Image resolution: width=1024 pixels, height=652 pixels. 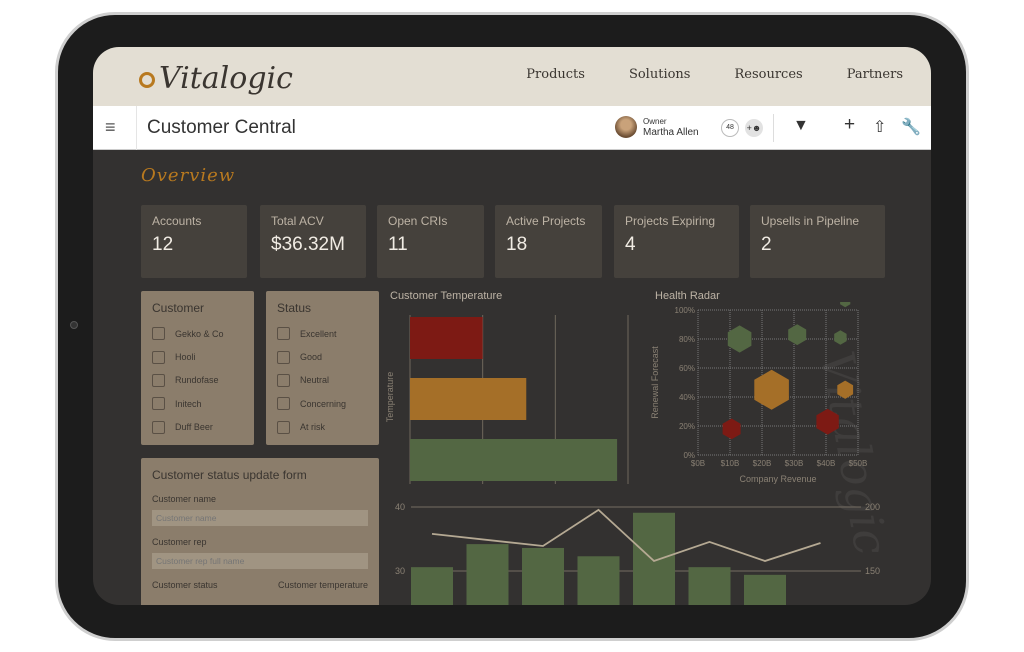 What do you see at coordinates (730, 463) in the screenshot?
I see `x-tick-label: $10B` at bounding box center [730, 463].